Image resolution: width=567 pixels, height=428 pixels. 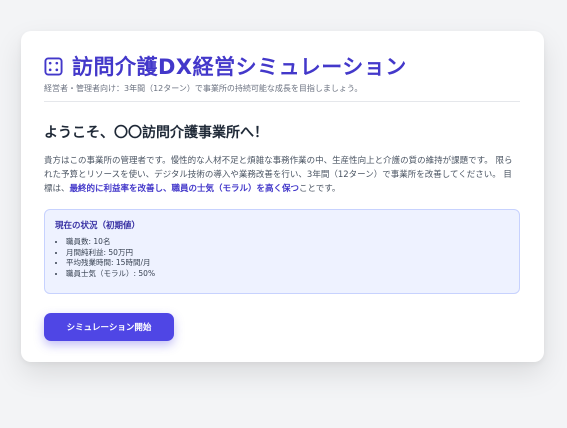 I want to click on app-title: 訪問介護DX経営シミュレーション, so click(x=239, y=67).